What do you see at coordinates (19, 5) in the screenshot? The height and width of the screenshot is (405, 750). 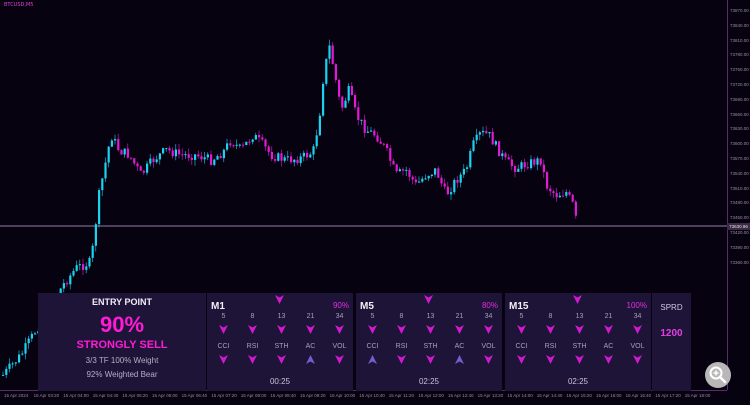 I see `chart-symbol-label: BTCUSD,M5` at bounding box center [19, 5].